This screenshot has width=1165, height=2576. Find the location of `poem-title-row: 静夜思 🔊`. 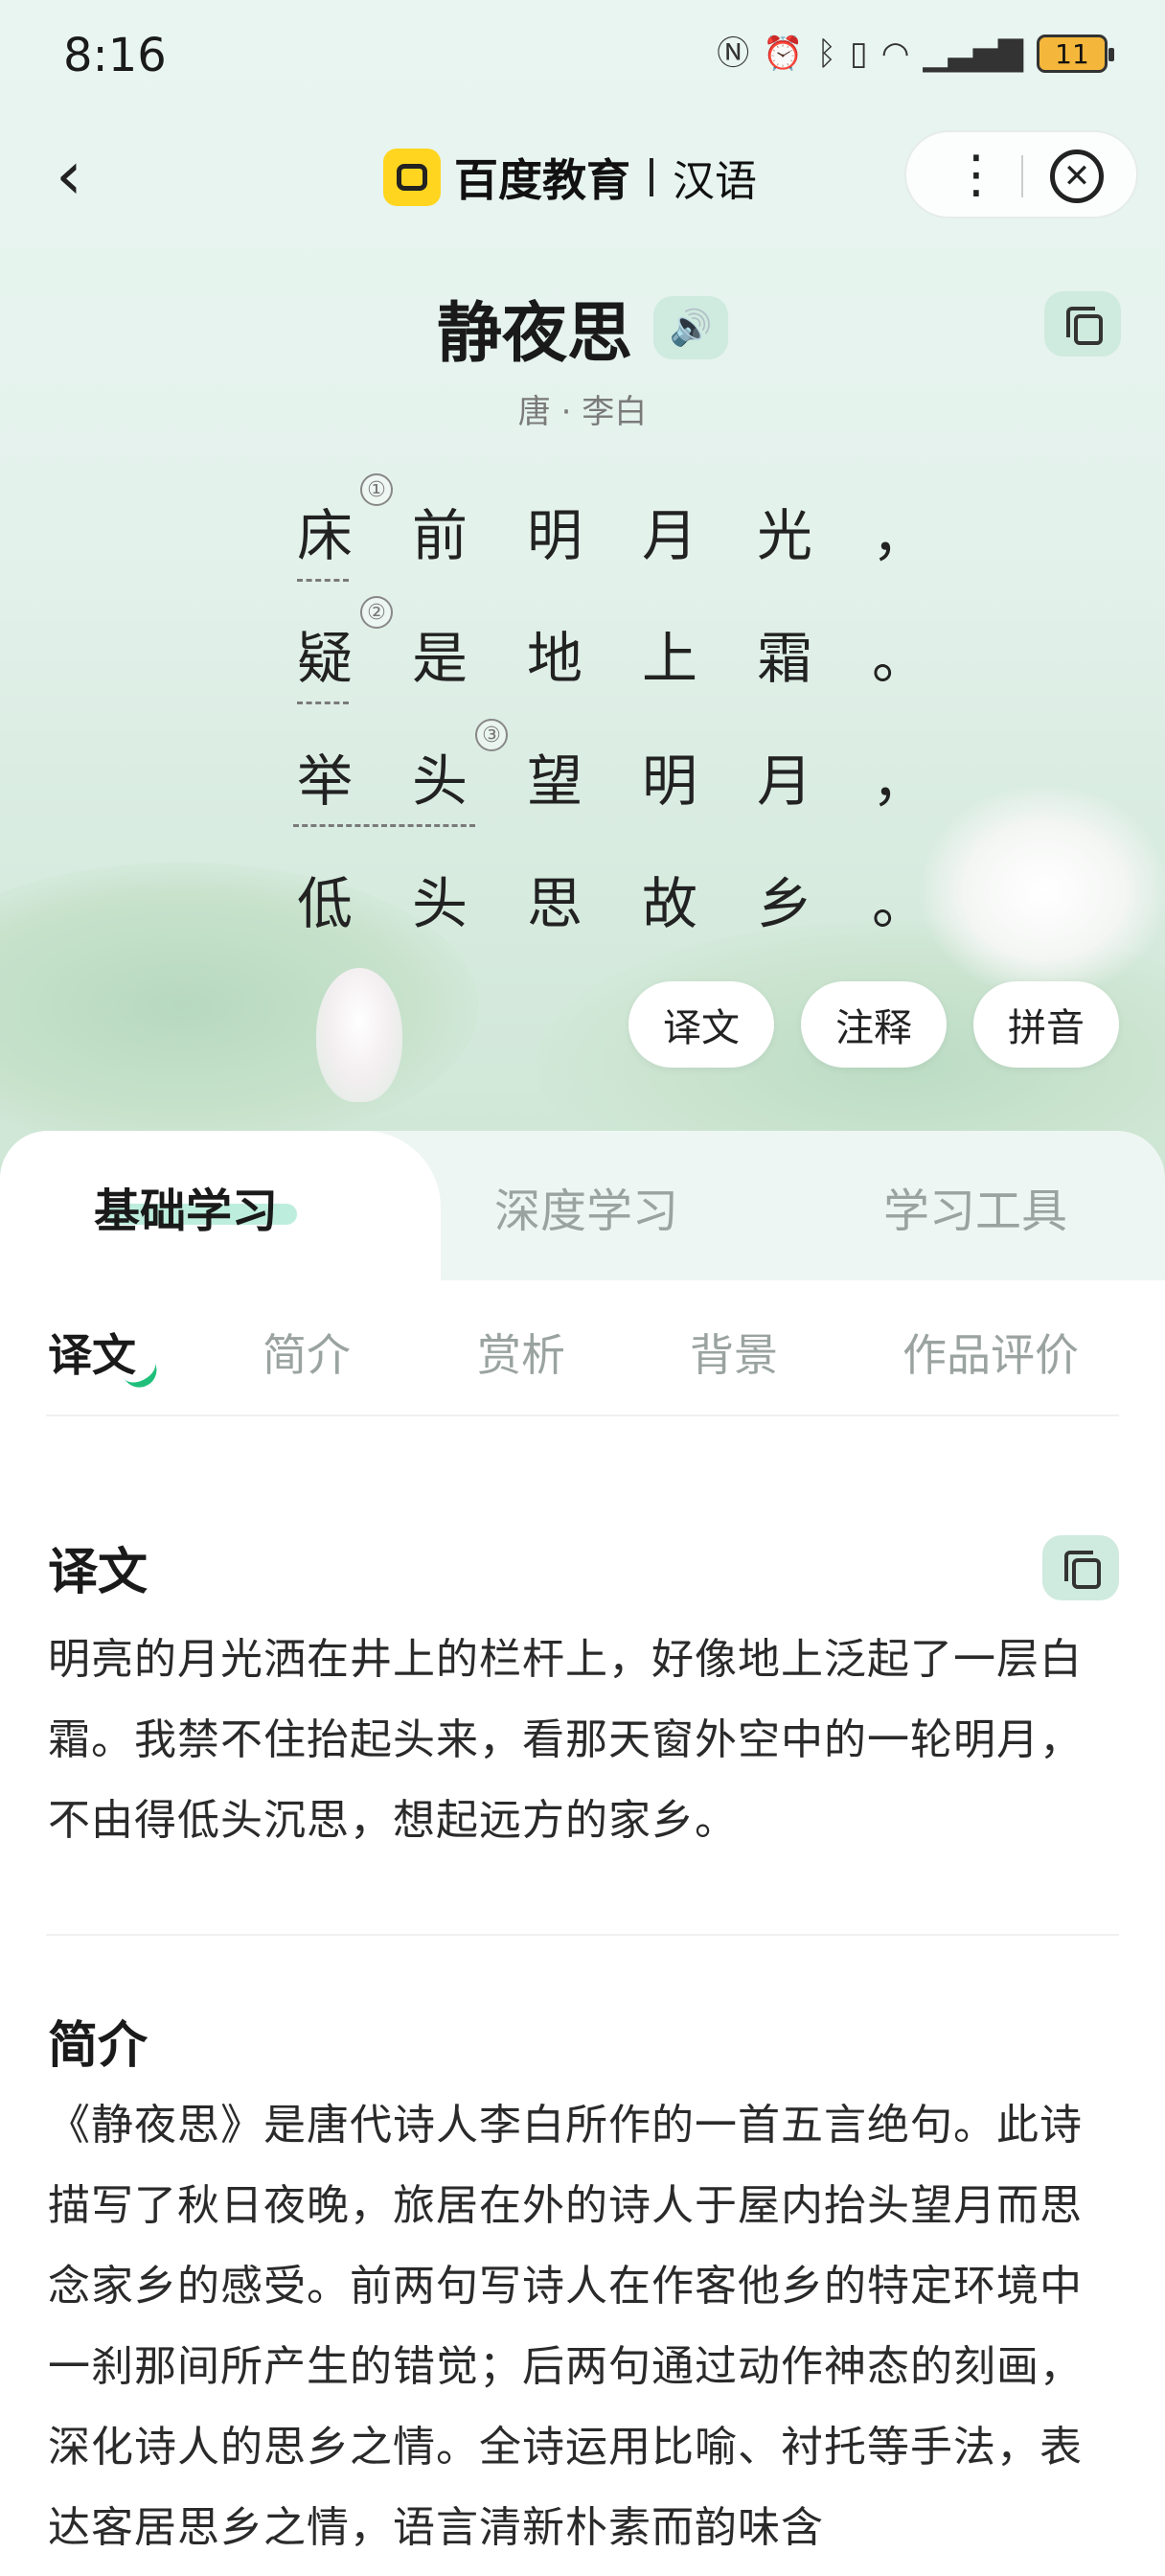

poem-title-row: 静夜思 🔊 is located at coordinates (582, 327).